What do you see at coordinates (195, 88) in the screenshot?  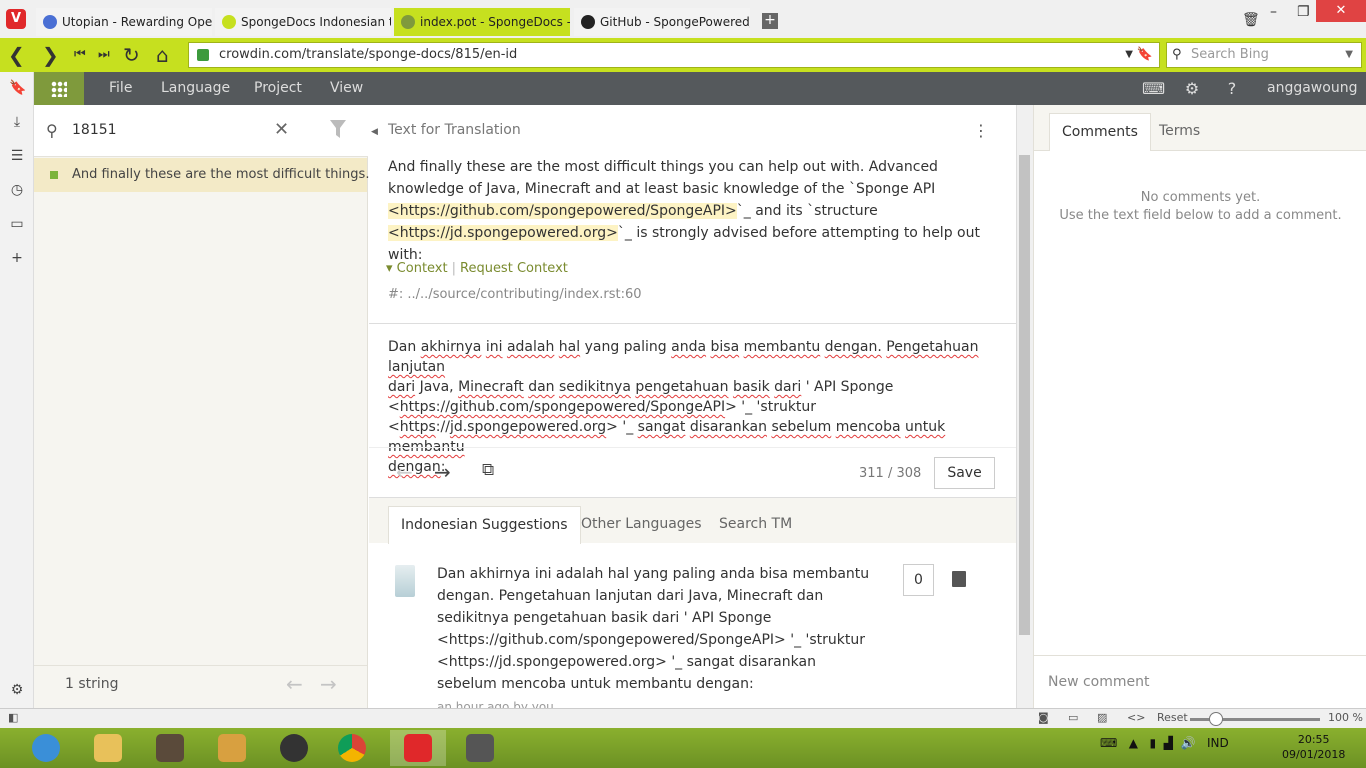 I see `menu-language: Language` at bounding box center [195, 88].